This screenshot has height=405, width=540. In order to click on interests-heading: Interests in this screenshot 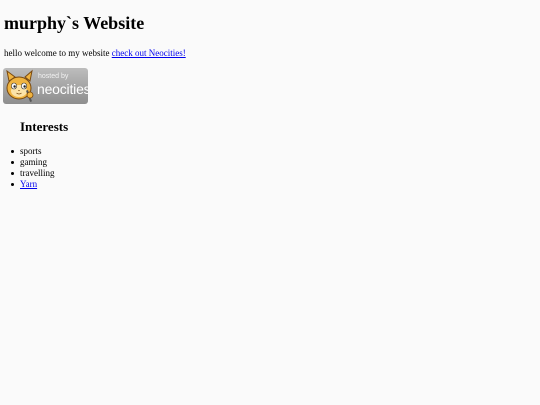, I will do `click(44, 126)`.